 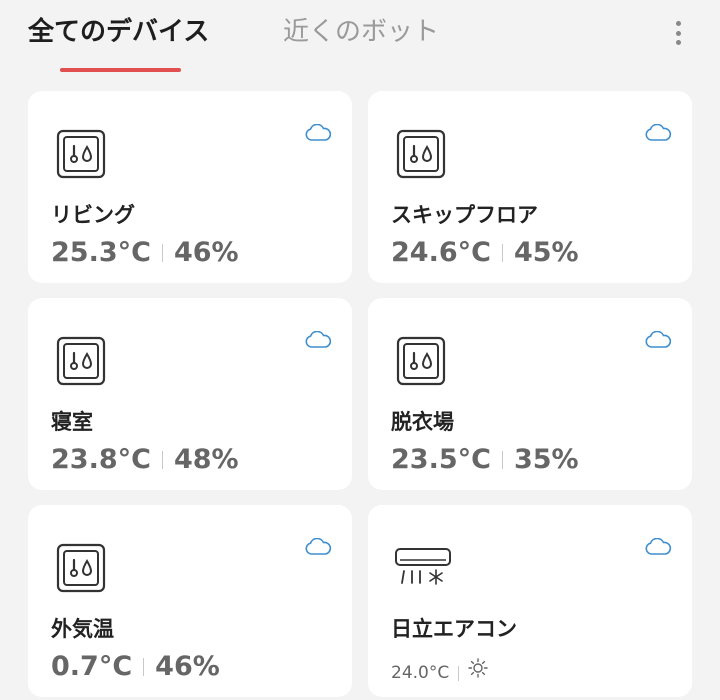 What do you see at coordinates (441, 459) in the screenshot?
I see `temperature-value: 23.5°C` at bounding box center [441, 459].